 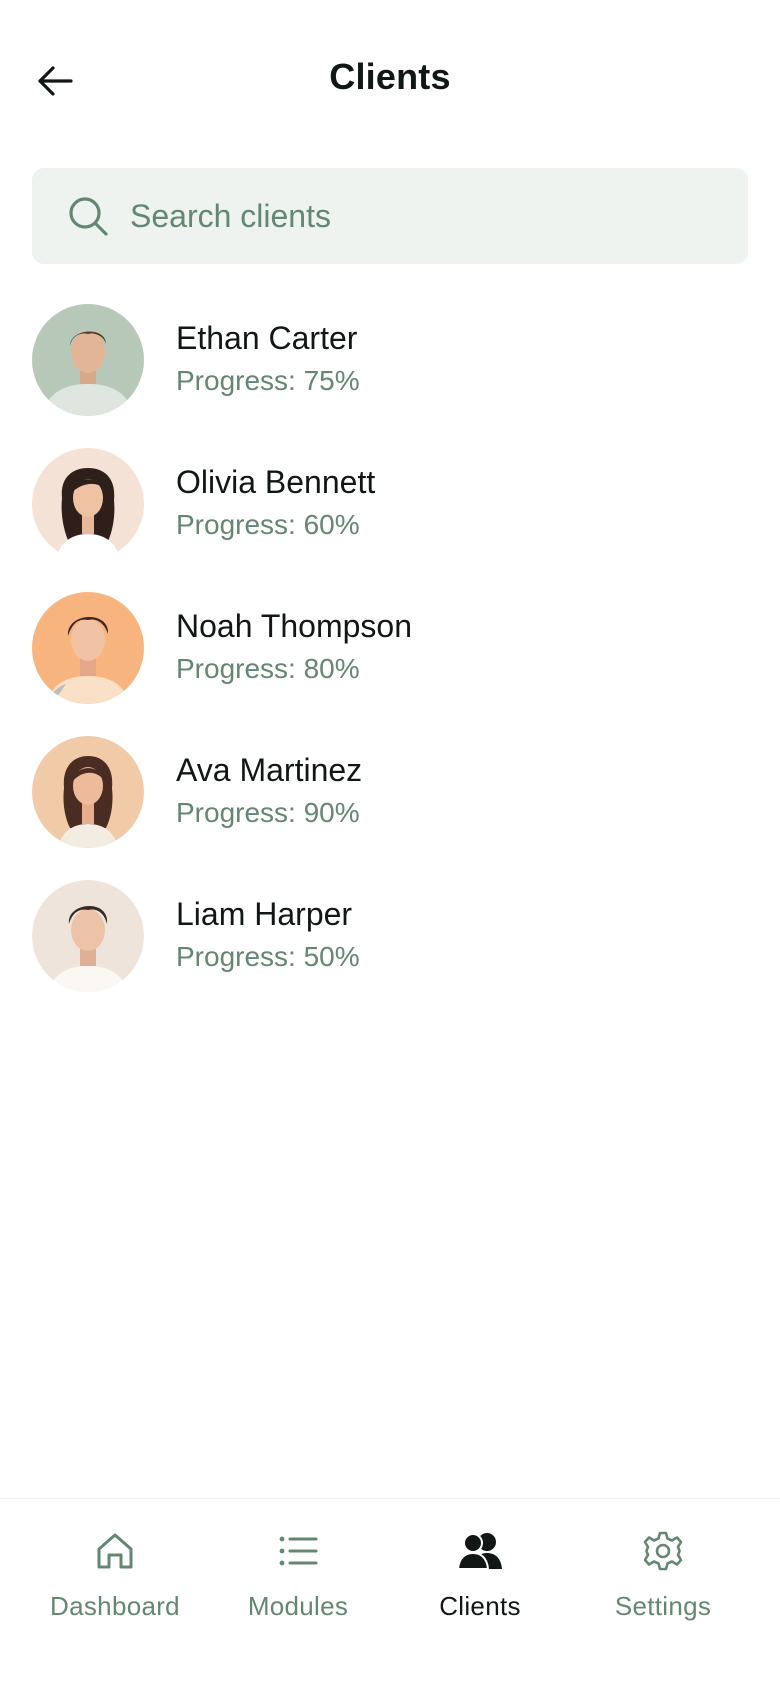 I want to click on users-icon, so click(x=480, y=1551).